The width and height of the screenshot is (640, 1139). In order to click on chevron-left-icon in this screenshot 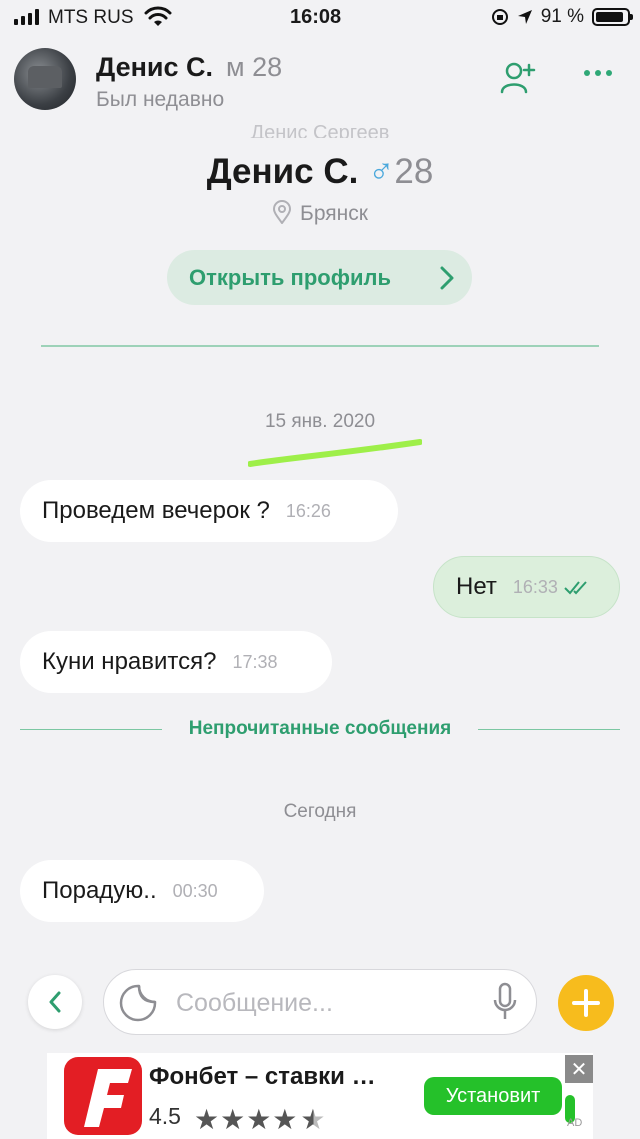, I will do `click(55, 1002)`.